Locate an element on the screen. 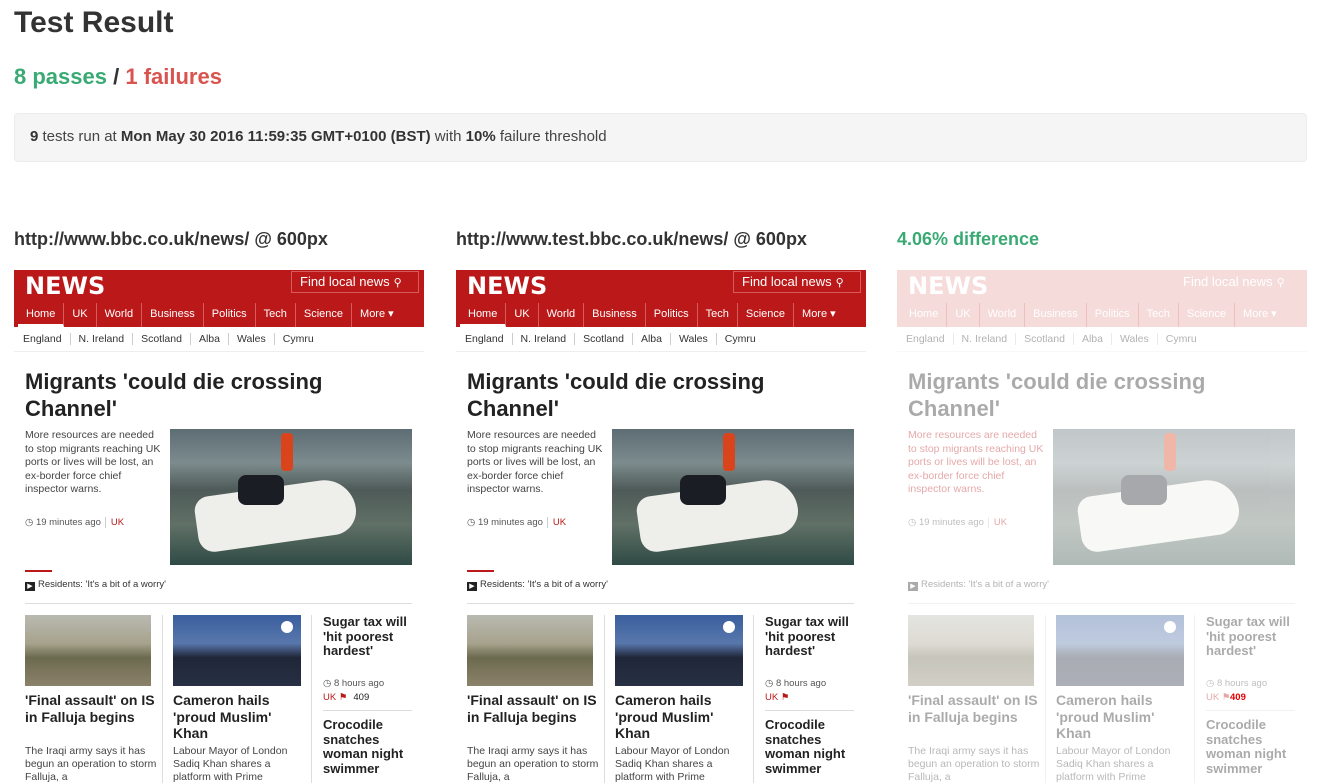 This screenshot has height=783, width=1317. side-meta2: UK ⚑ is located at coordinates (777, 697).